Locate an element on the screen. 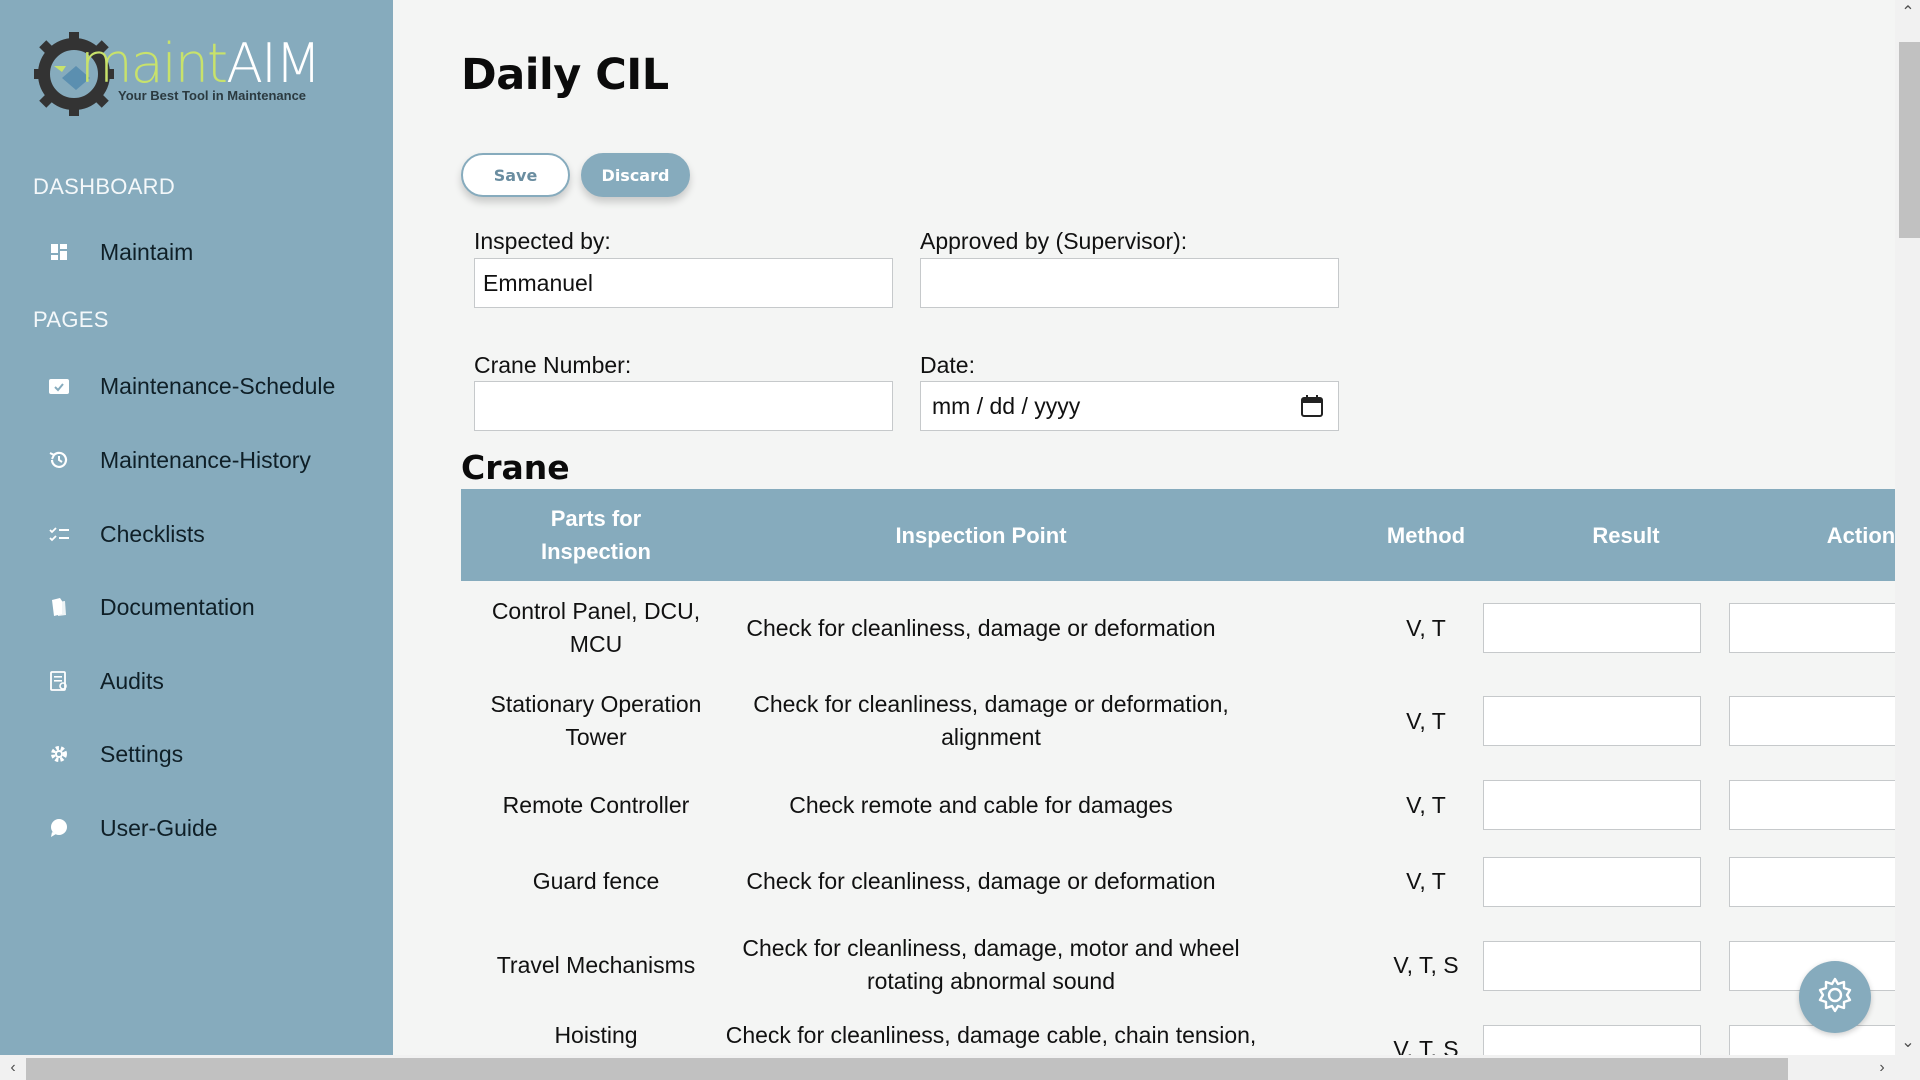 This screenshot has height=1080, width=1920. inspected-by-label: Inspected by: is located at coordinates (542, 241).